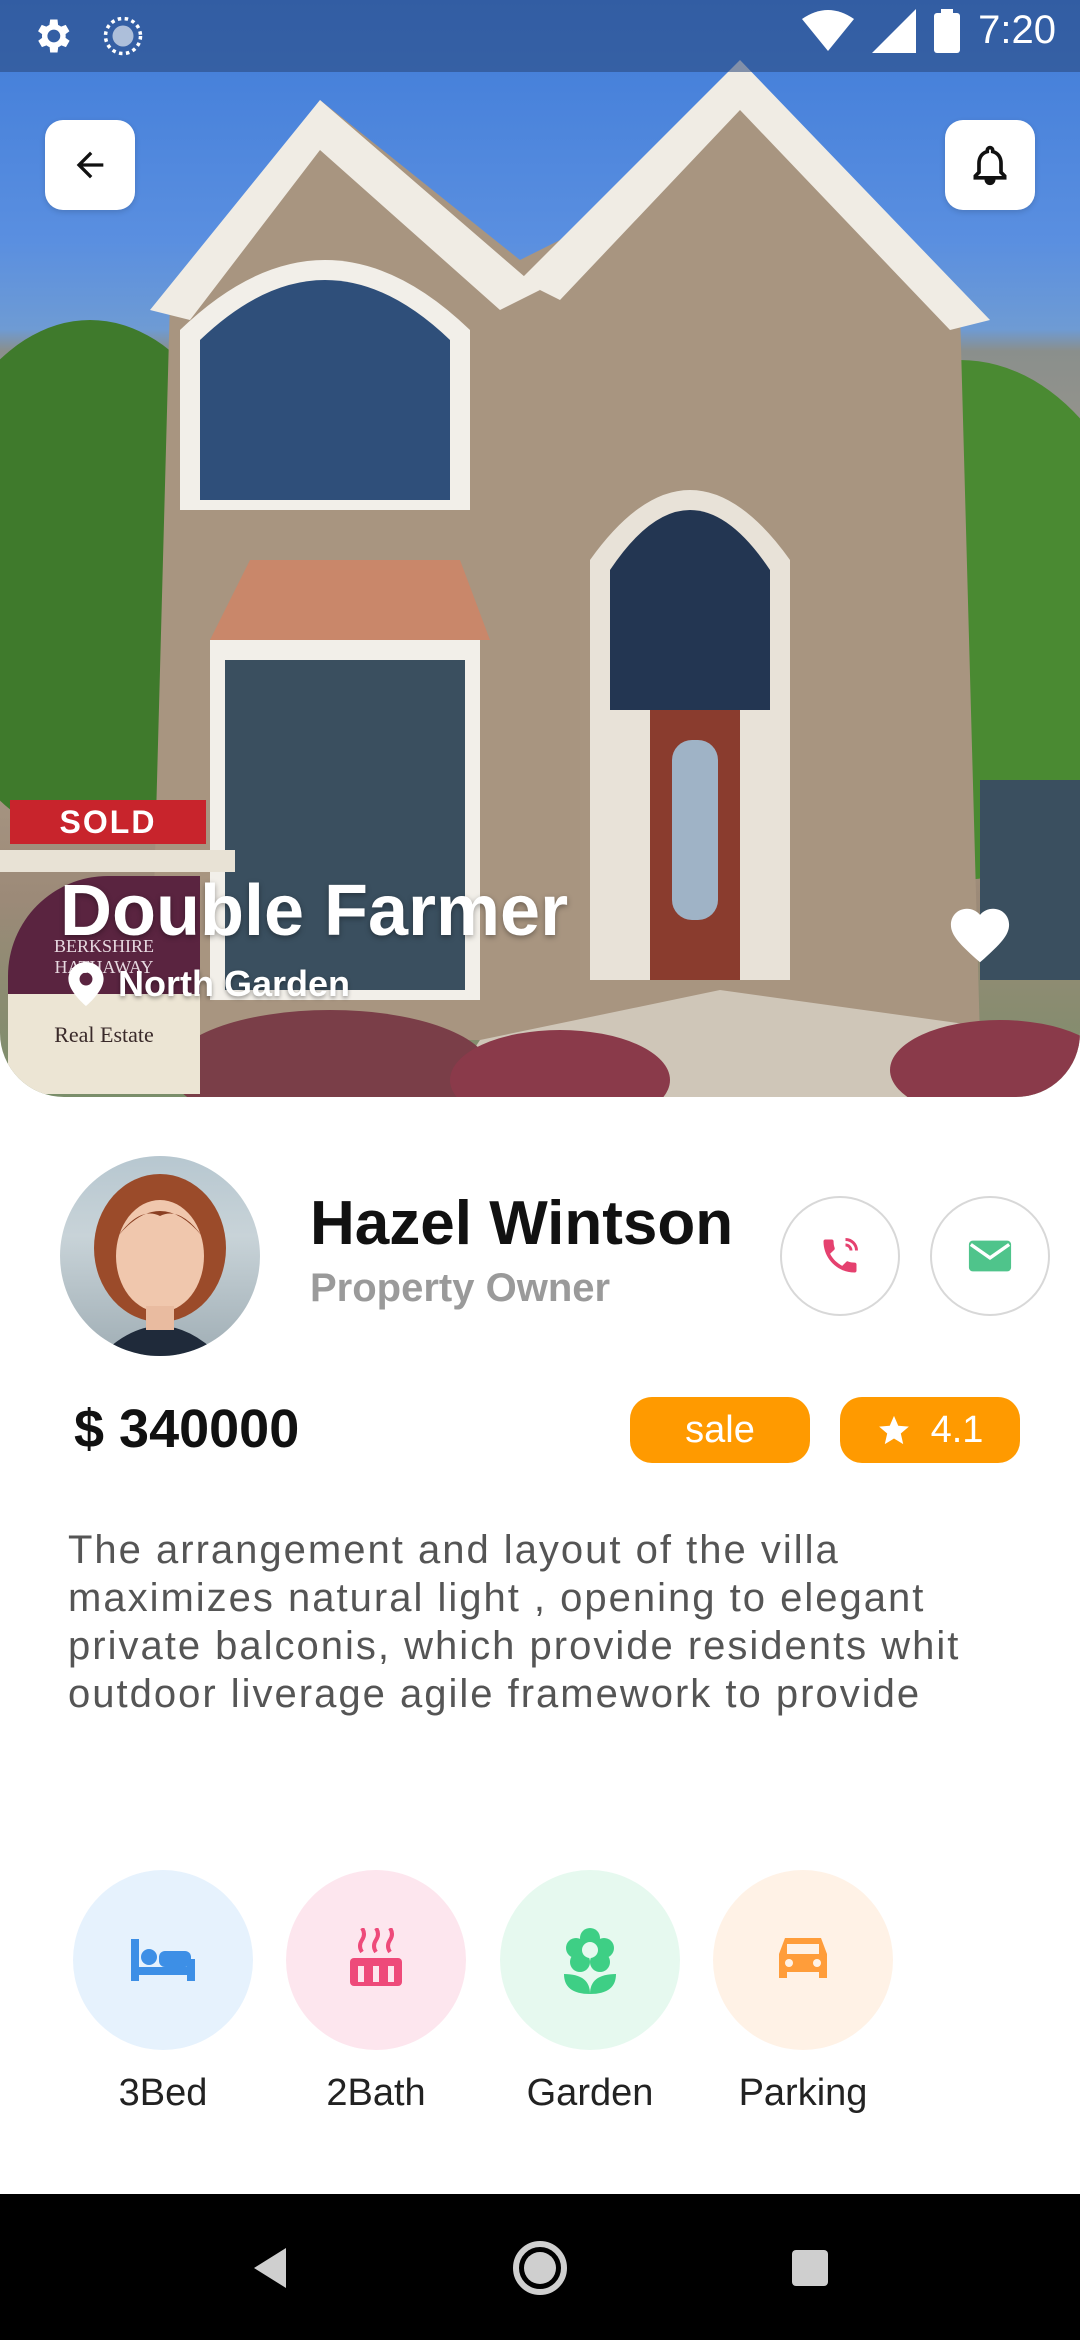 The image size is (1080, 2340). I want to click on sale-badge: sale, so click(720, 1430).